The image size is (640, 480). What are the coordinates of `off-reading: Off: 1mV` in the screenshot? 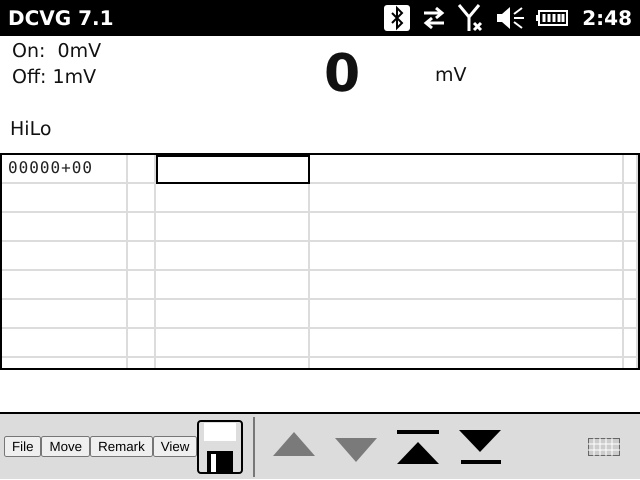 It's located at (55, 77).